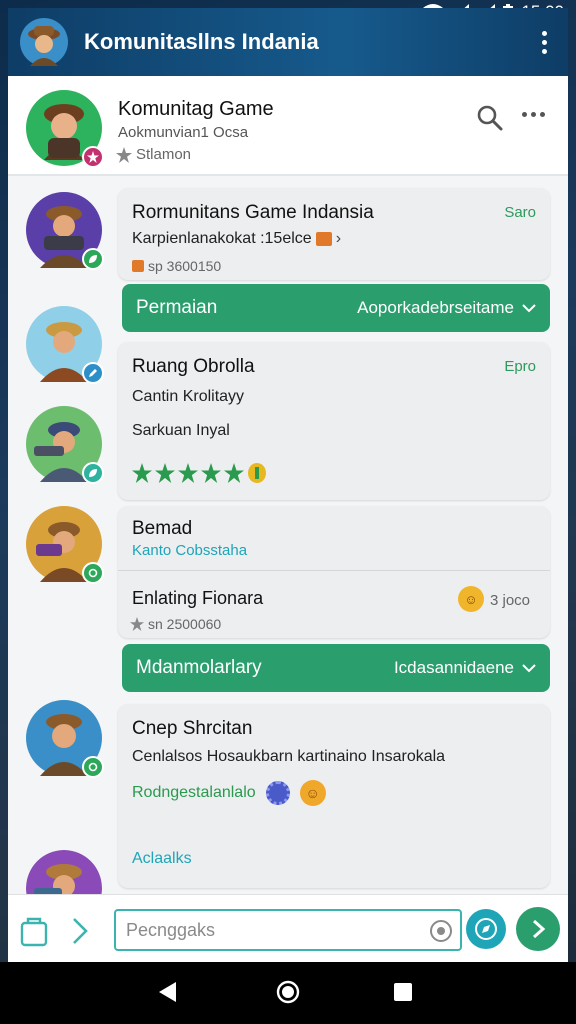 The image size is (576, 1024). Describe the element at coordinates (65, 129) in the screenshot. I see `community-avatar` at that location.